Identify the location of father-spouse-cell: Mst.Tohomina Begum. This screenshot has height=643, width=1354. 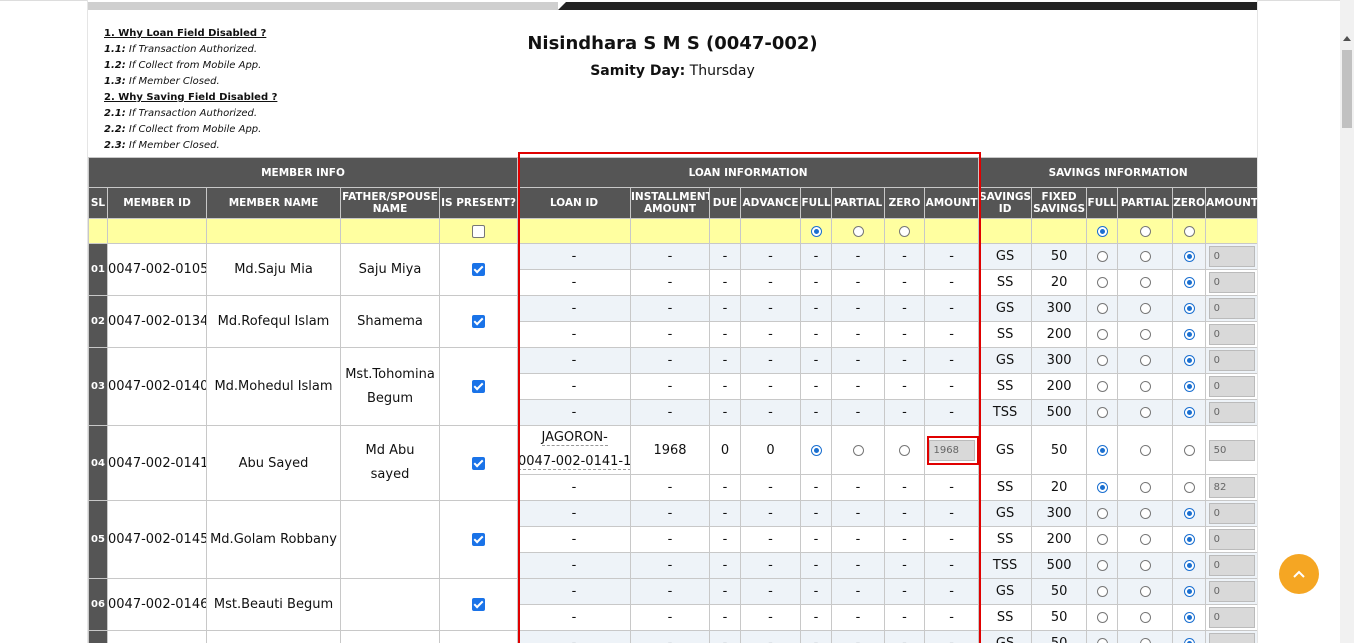
(390, 386).